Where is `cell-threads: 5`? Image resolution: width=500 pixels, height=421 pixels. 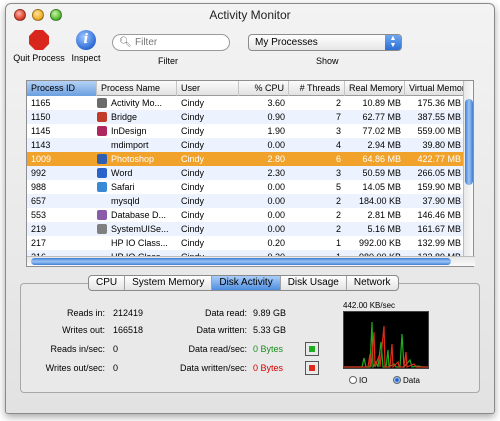 cell-threads: 5 is located at coordinates (338, 187).